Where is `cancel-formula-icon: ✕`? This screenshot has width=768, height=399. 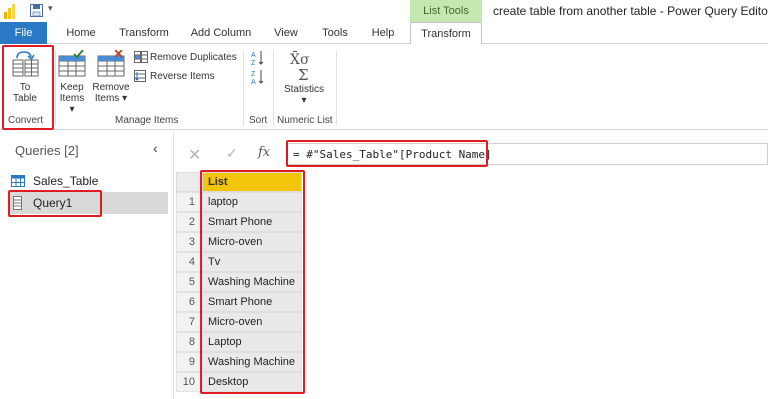 cancel-formula-icon: ✕ is located at coordinates (194, 155).